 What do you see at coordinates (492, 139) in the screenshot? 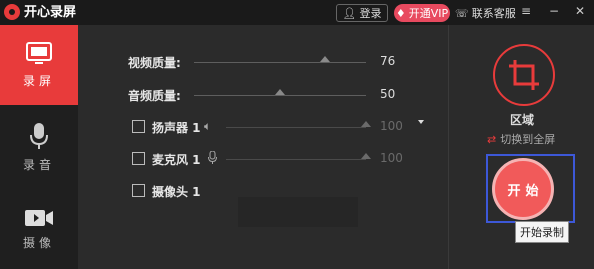
I see `switch-icon: ⇄` at bounding box center [492, 139].